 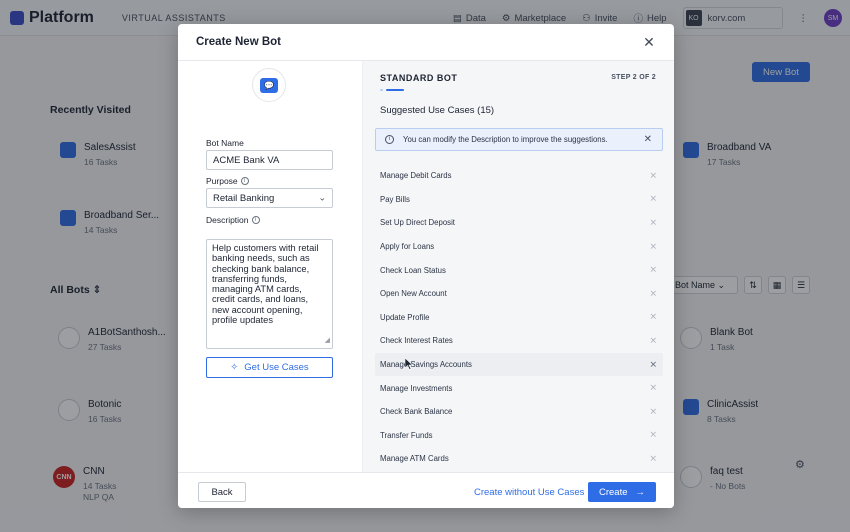 I want to click on create-button: Create →, so click(x=622, y=492).